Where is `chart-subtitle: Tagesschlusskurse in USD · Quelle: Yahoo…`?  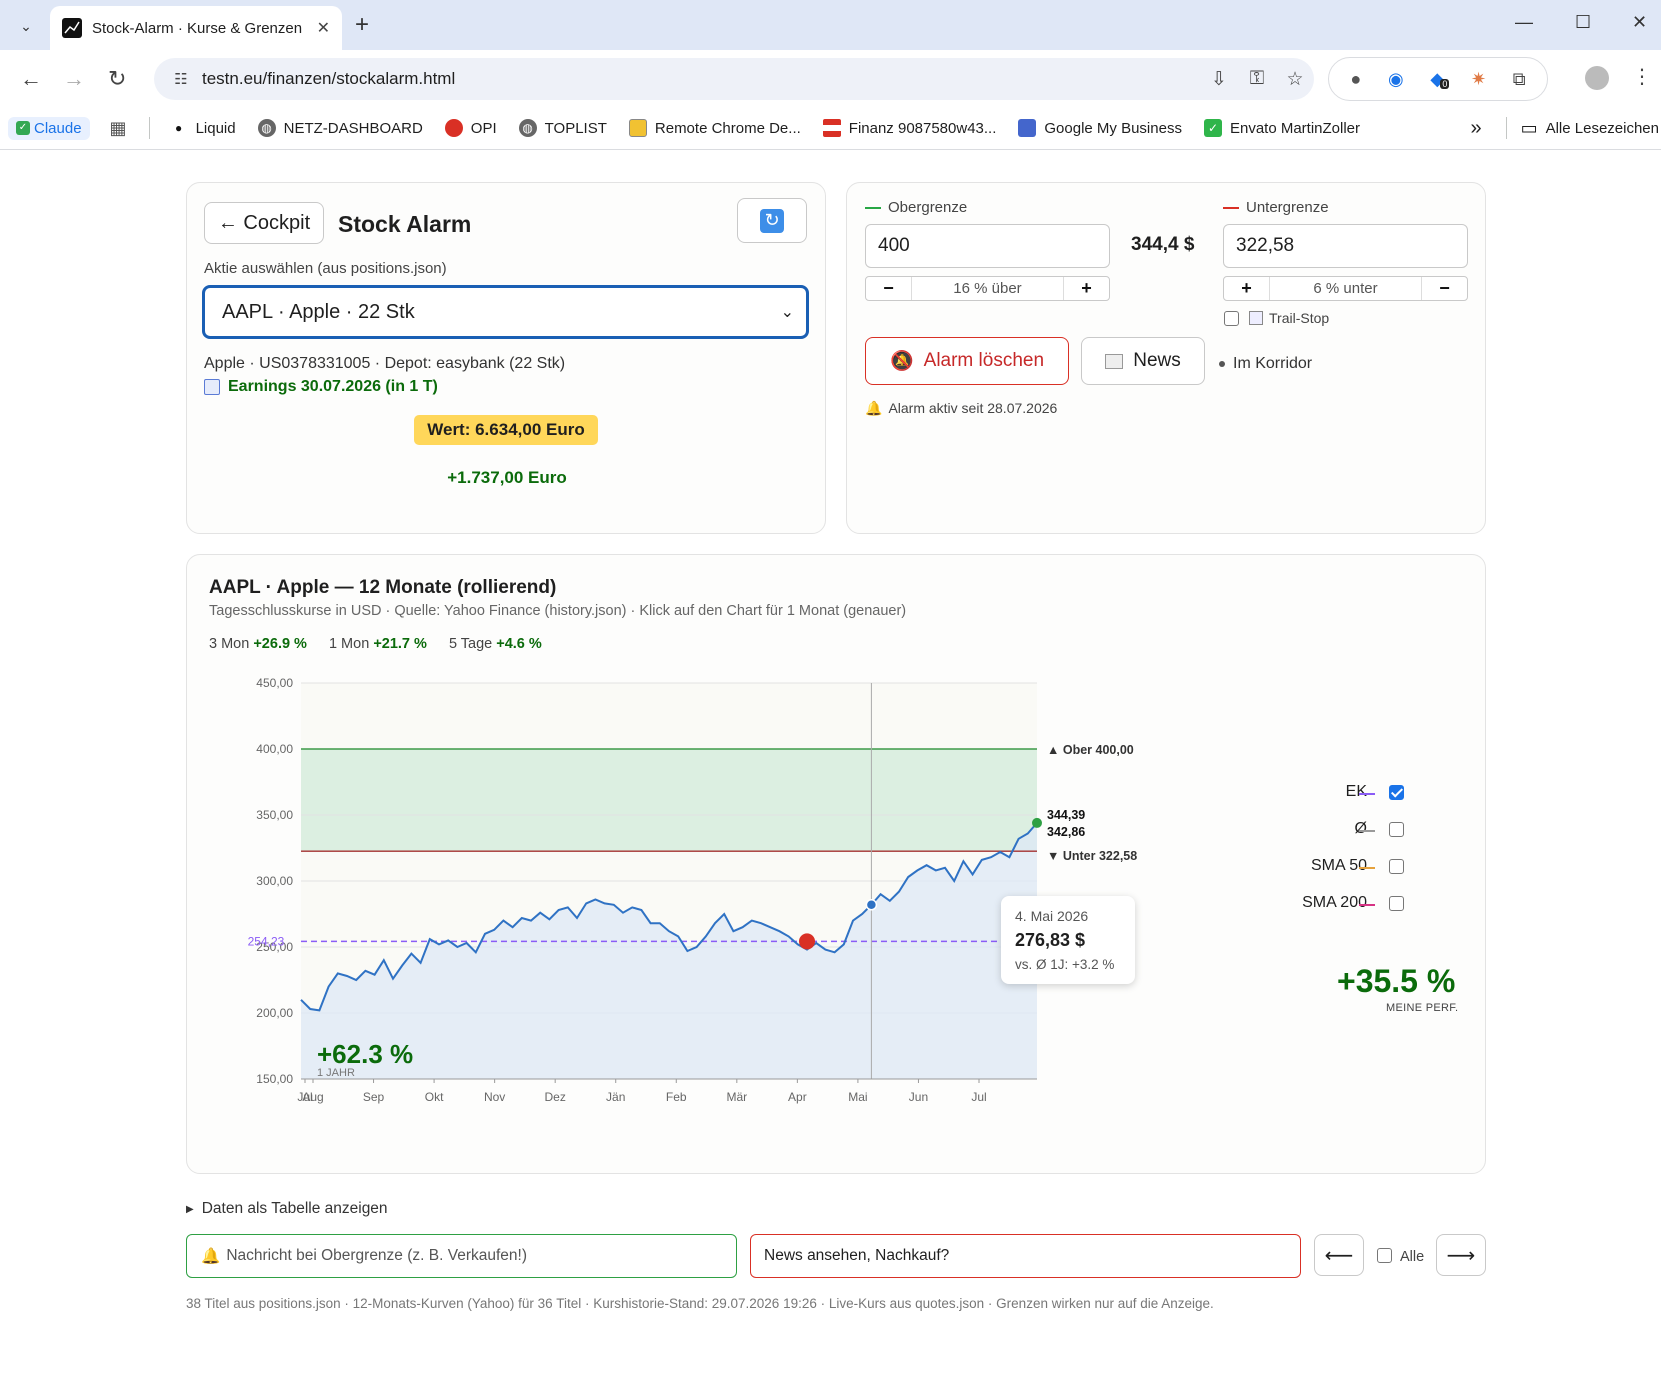
chart-subtitle: Tagesschlusskurse in USD · Quelle: Yahoo… is located at coordinates (558, 611).